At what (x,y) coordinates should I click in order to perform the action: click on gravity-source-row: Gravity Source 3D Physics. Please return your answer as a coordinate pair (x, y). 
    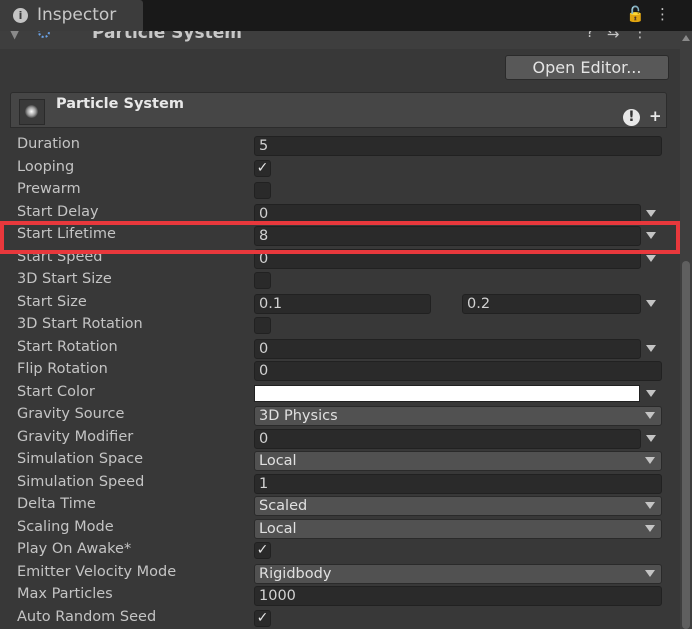
    Looking at the image, I should click on (340, 415).